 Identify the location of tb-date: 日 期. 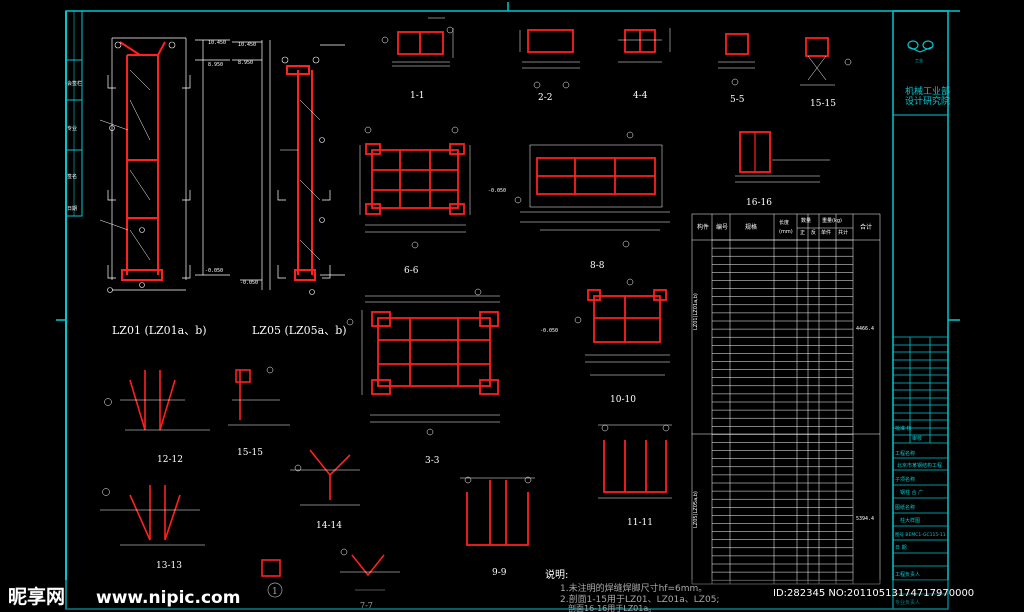
(901, 548).